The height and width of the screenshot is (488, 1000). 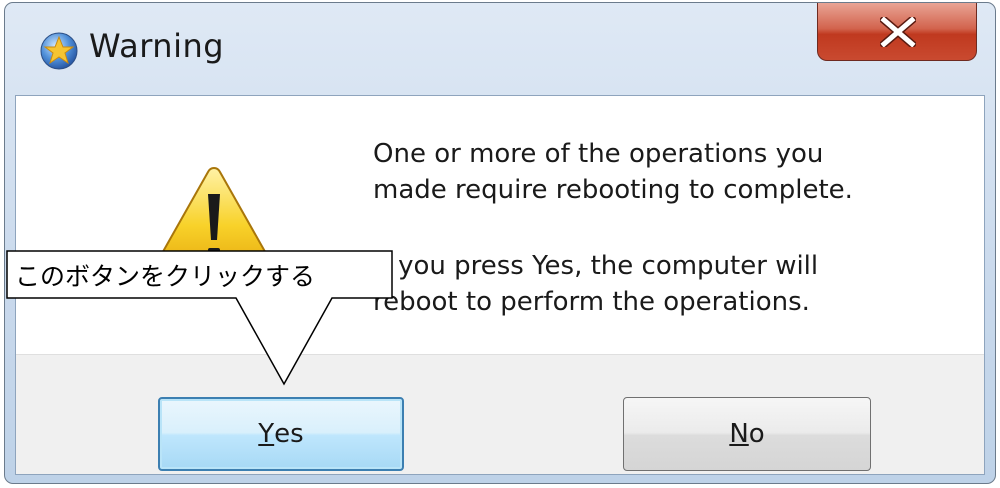 What do you see at coordinates (266, 434) in the screenshot?
I see `yes-mnemonic: Y` at bounding box center [266, 434].